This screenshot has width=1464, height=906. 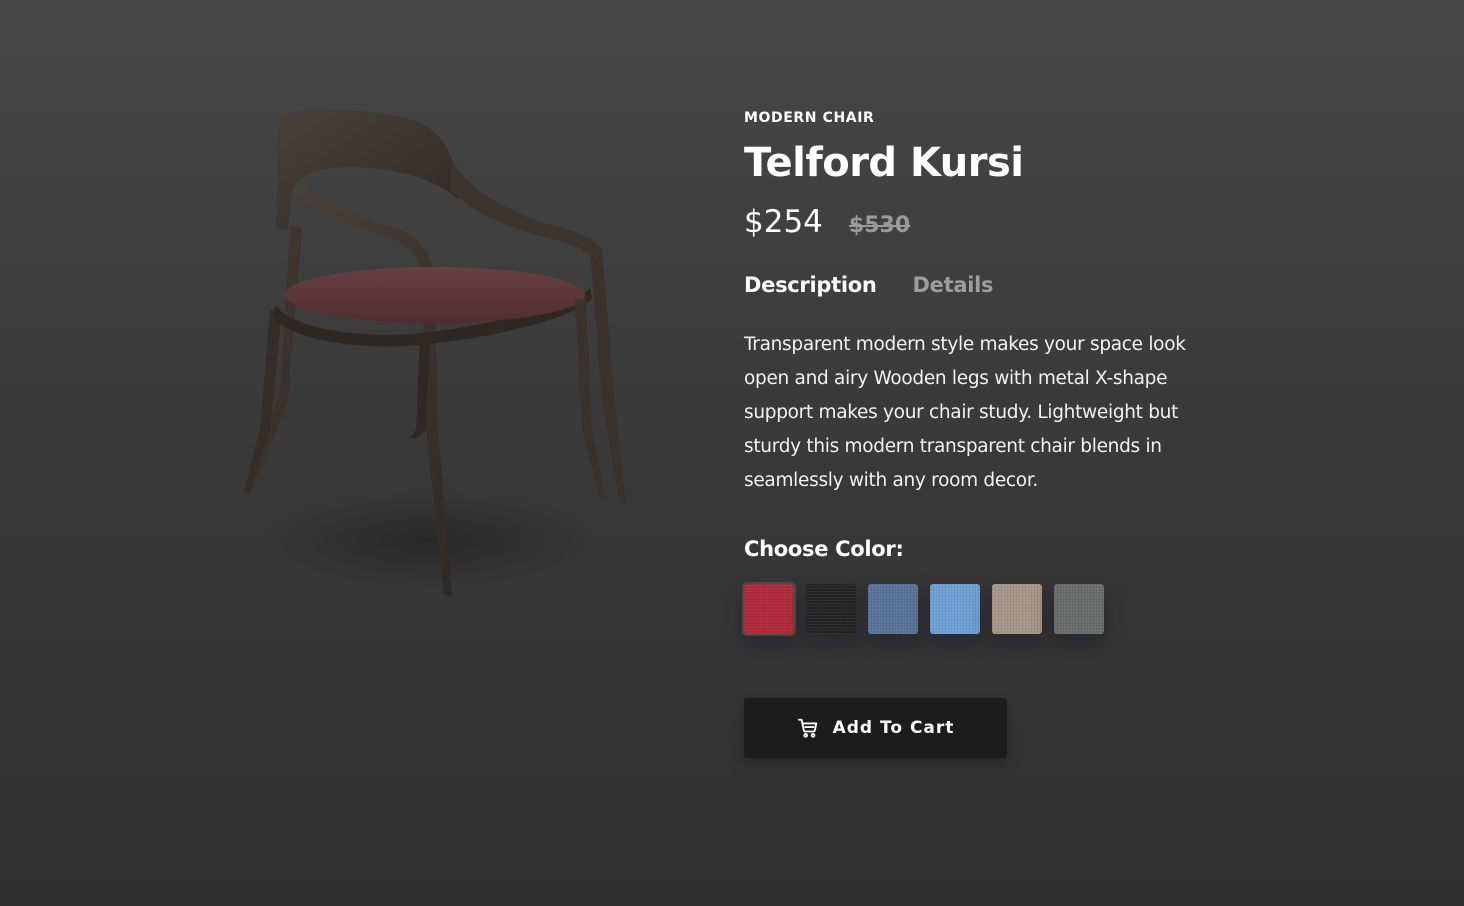 I want to click on add-to-cart-button: Add To Cart, so click(x=875, y=728).